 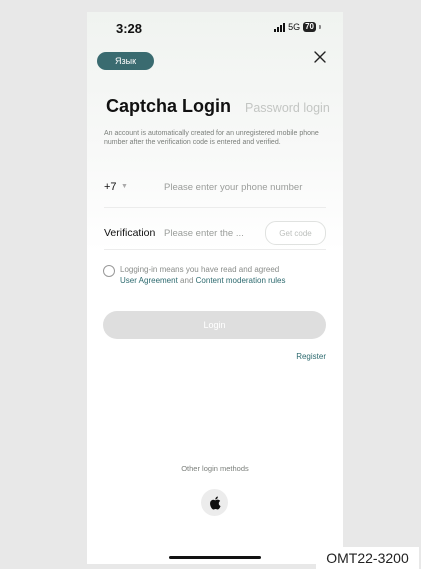 What do you see at coordinates (130, 233) in the screenshot?
I see `verification-label: Verification` at bounding box center [130, 233].